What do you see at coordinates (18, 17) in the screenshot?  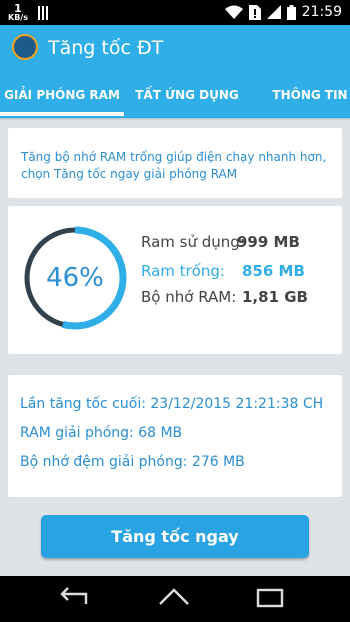 I see `network-speed-unit: KB/s` at bounding box center [18, 17].